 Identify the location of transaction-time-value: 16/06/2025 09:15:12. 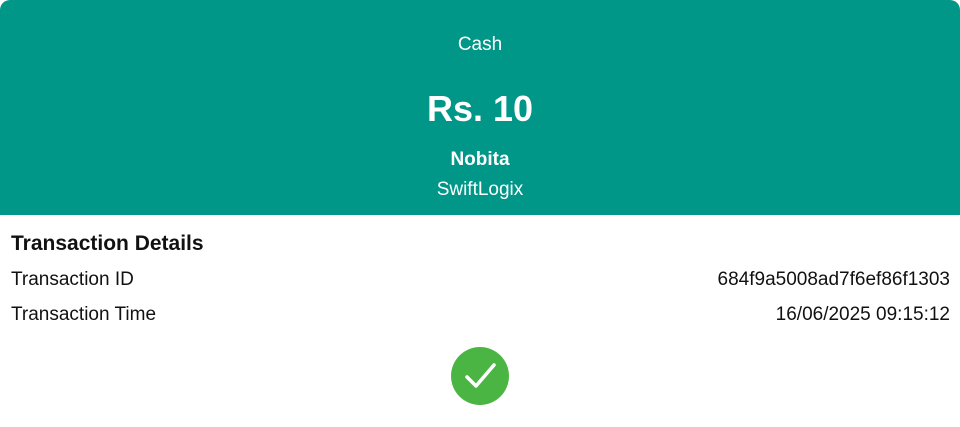
(862, 314).